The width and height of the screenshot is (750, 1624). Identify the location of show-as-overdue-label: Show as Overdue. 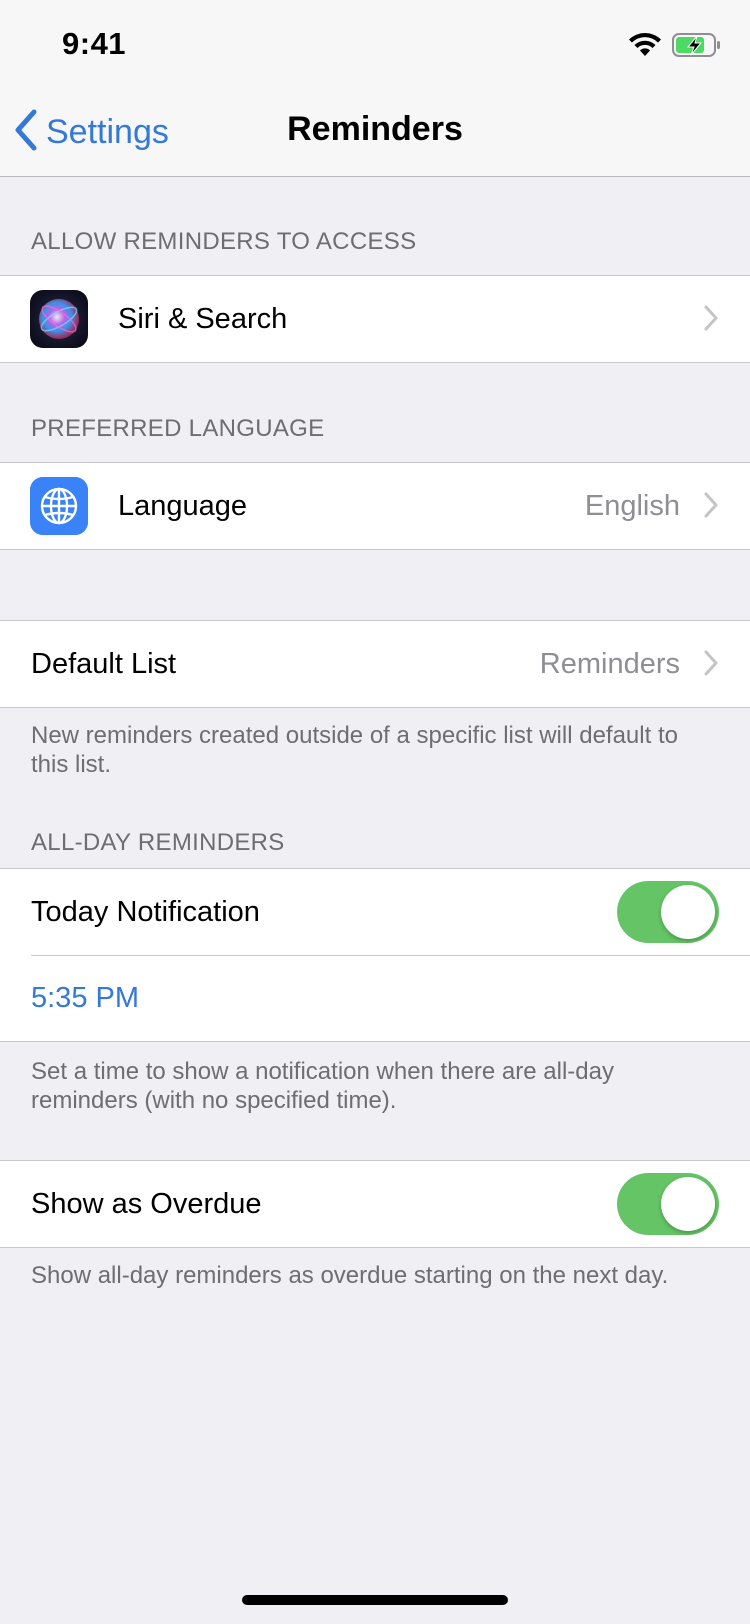
(146, 1204).